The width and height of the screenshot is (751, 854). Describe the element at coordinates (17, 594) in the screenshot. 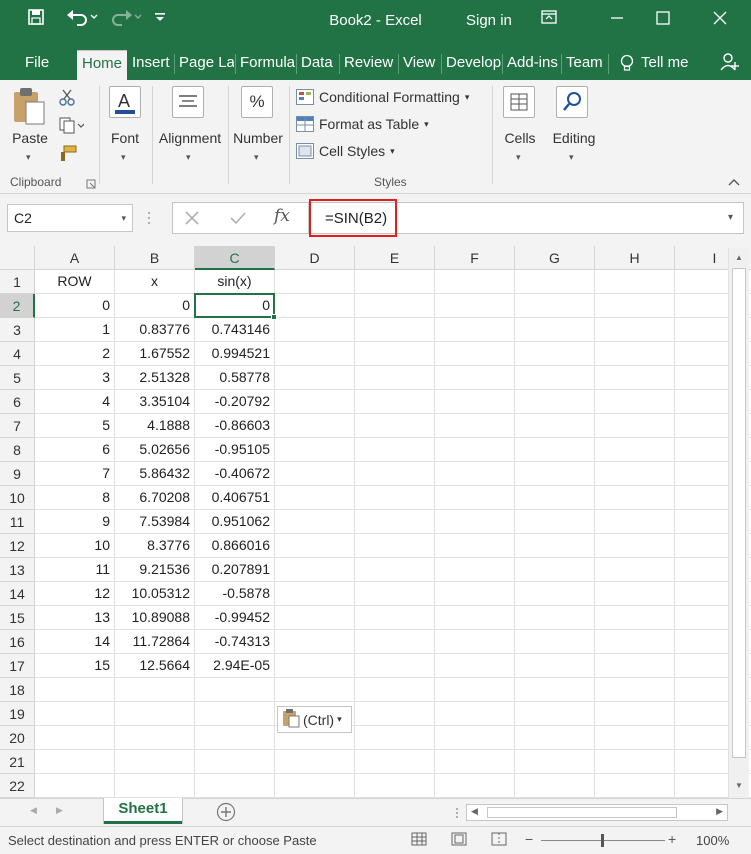

I see `row-header-14: 14` at that location.